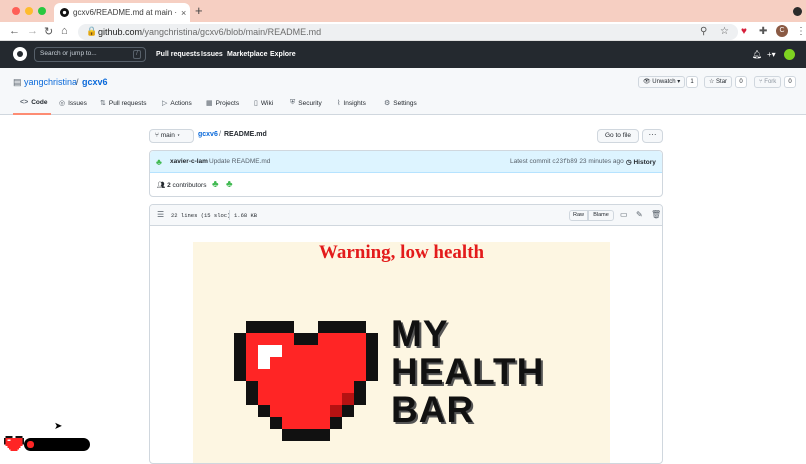 The height and width of the screenshot is (464, 806). I want to click on nav-marketplace: Marketplace, so click(247, 54).